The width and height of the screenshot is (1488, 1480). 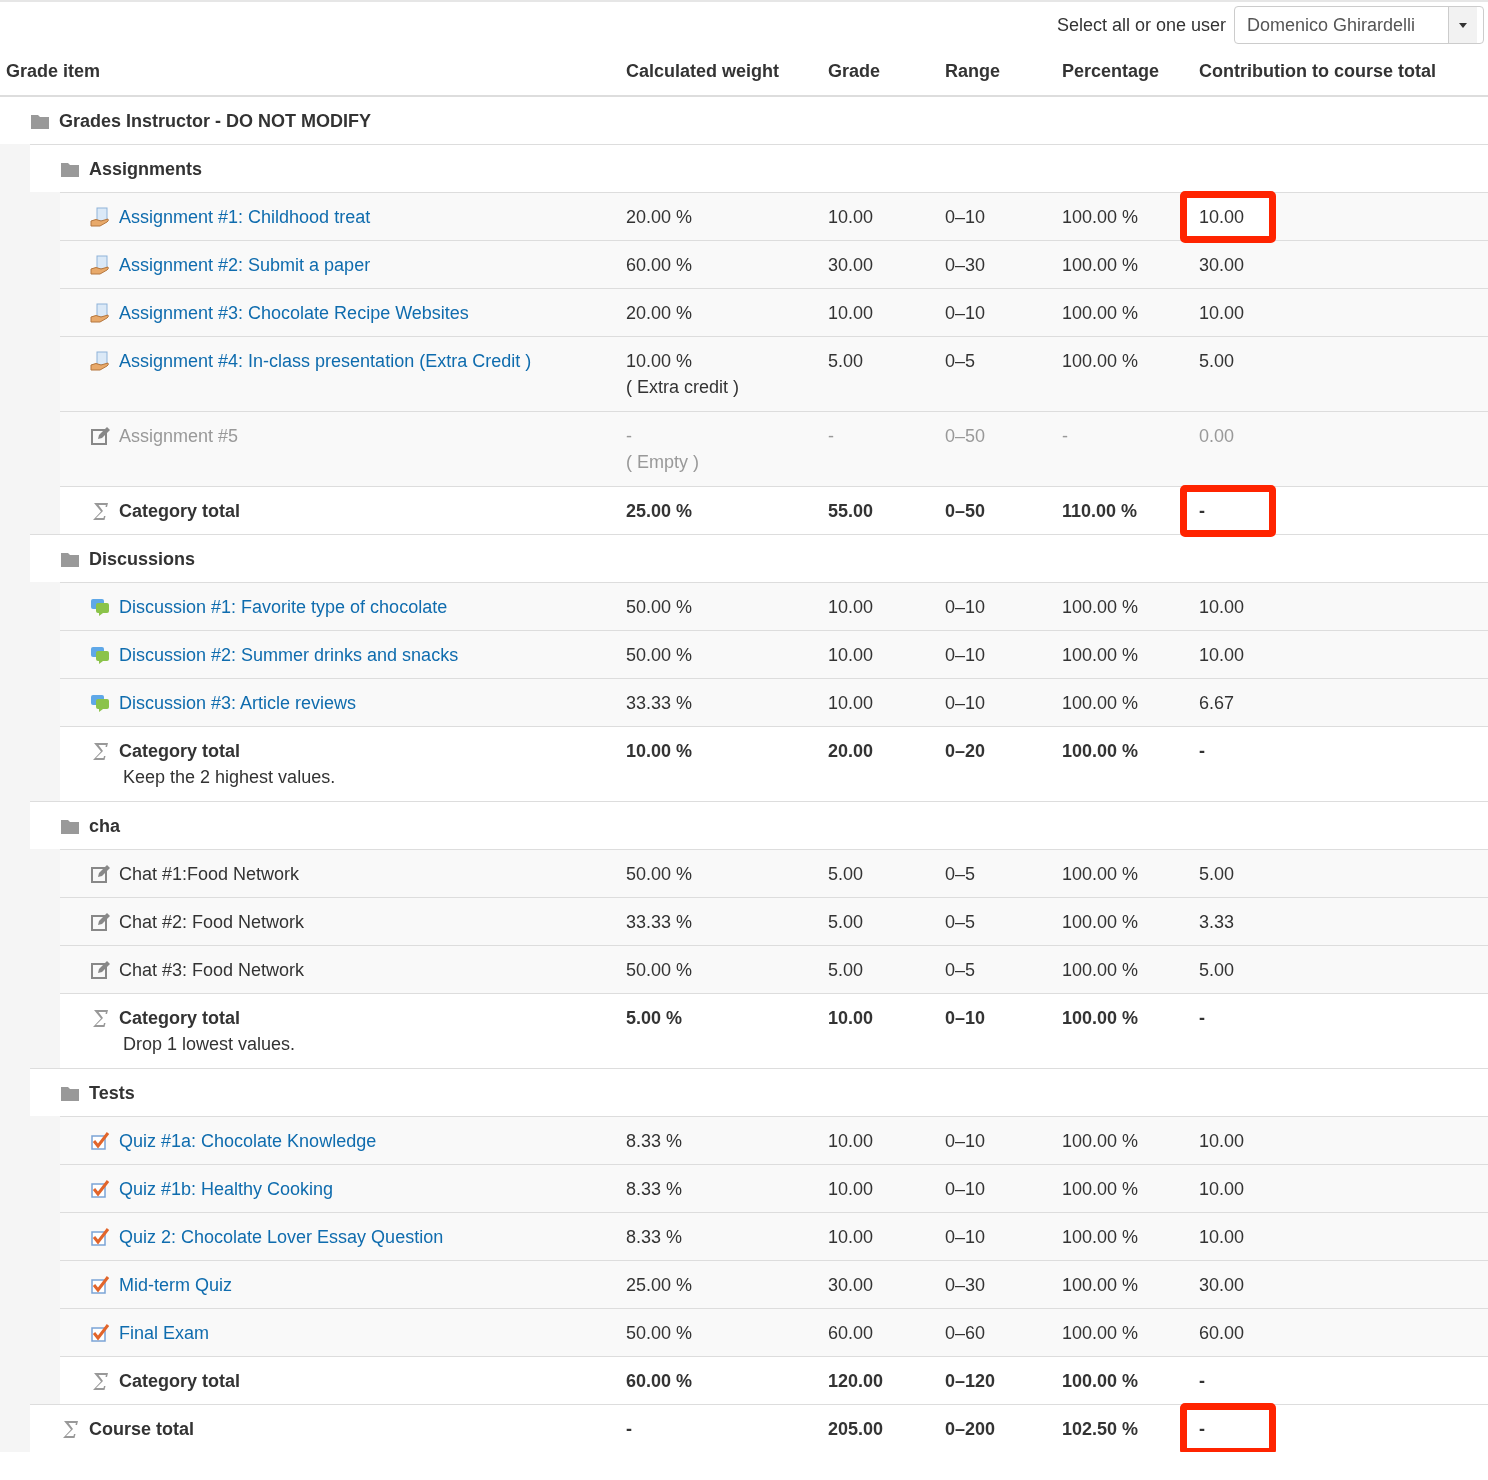 I want to click on contribution-value: 3.33, so click(x=1217, y=922).